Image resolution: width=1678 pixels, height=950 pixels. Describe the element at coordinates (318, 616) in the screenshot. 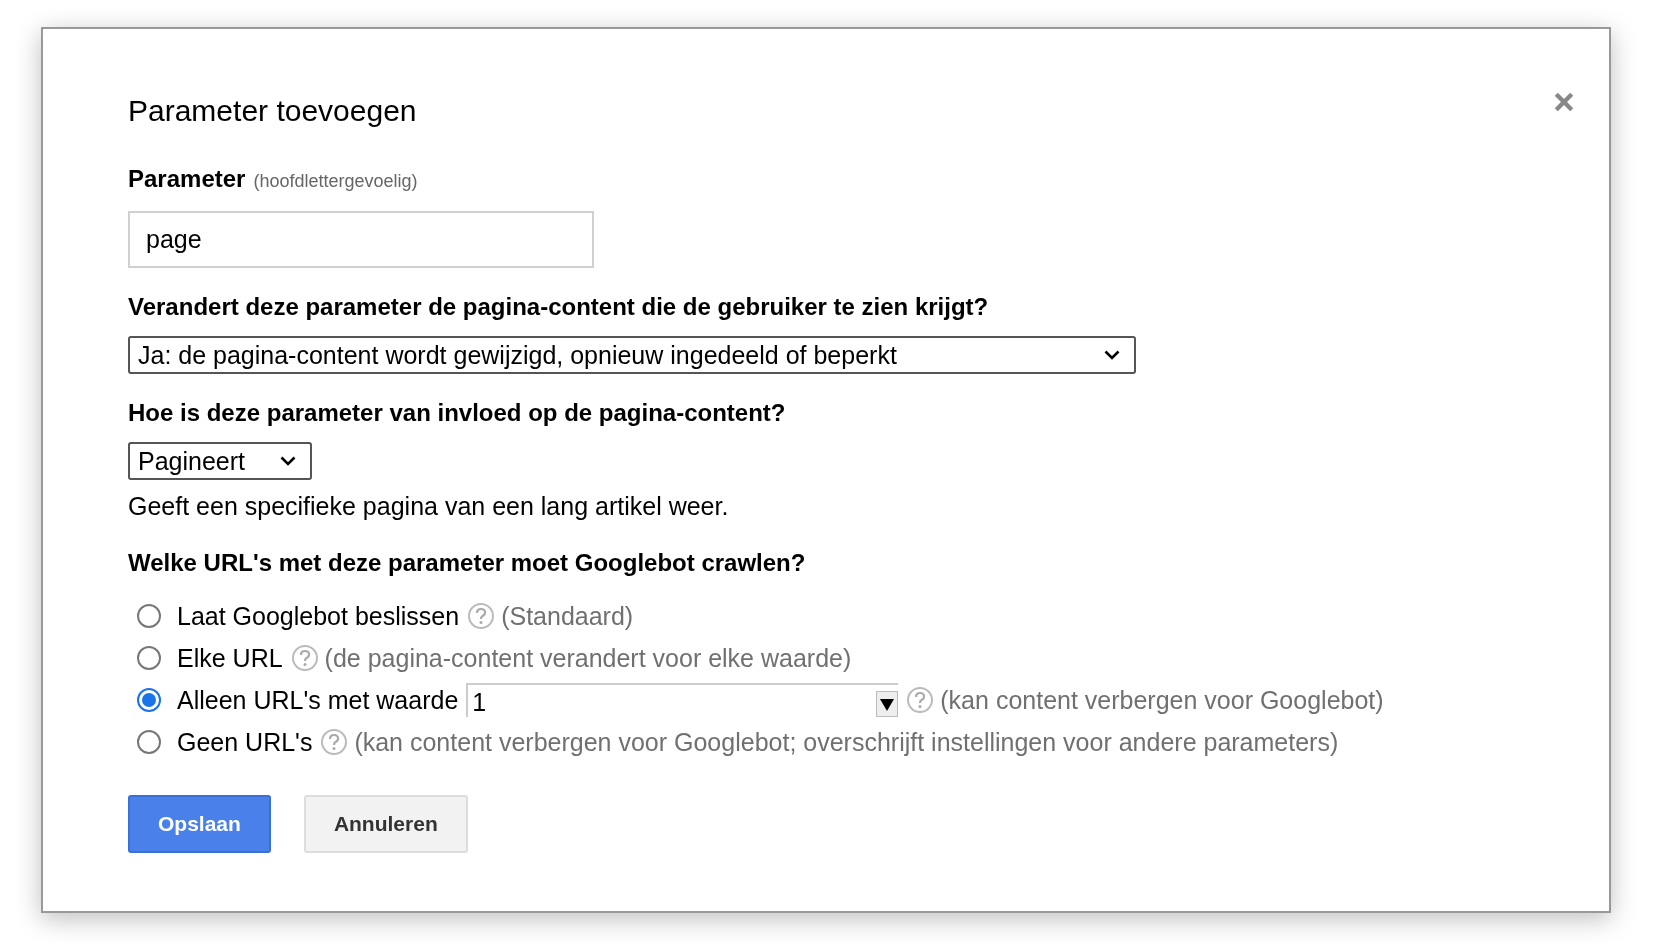

I see `option-label: Laat Googlebot beslissen` at that location.